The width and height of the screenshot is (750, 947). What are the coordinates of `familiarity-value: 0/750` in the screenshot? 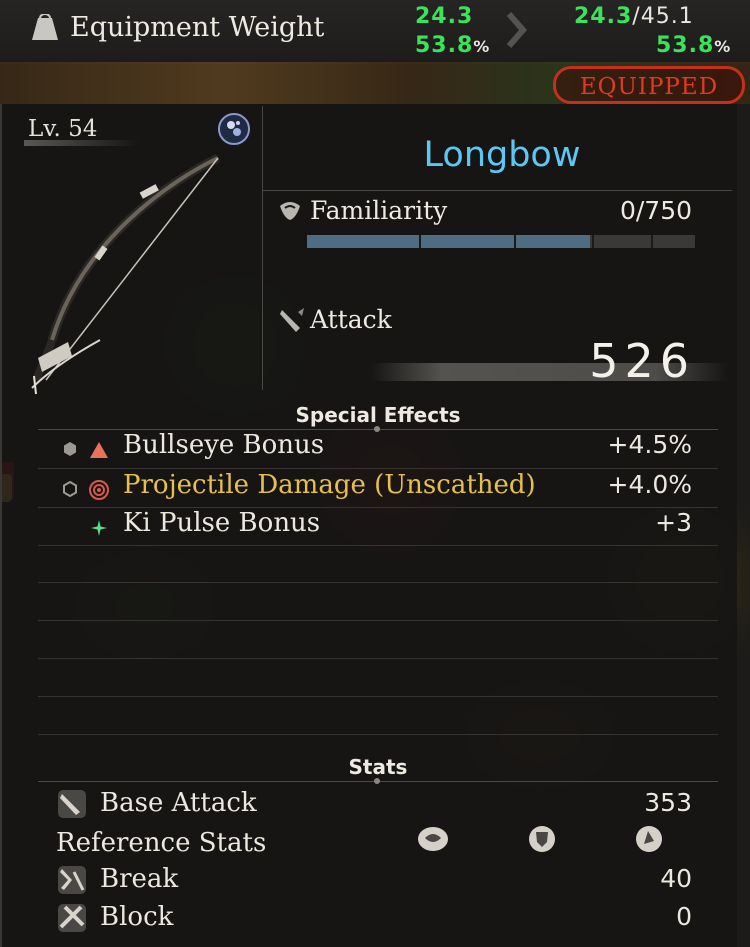 It's located at (655, 210).